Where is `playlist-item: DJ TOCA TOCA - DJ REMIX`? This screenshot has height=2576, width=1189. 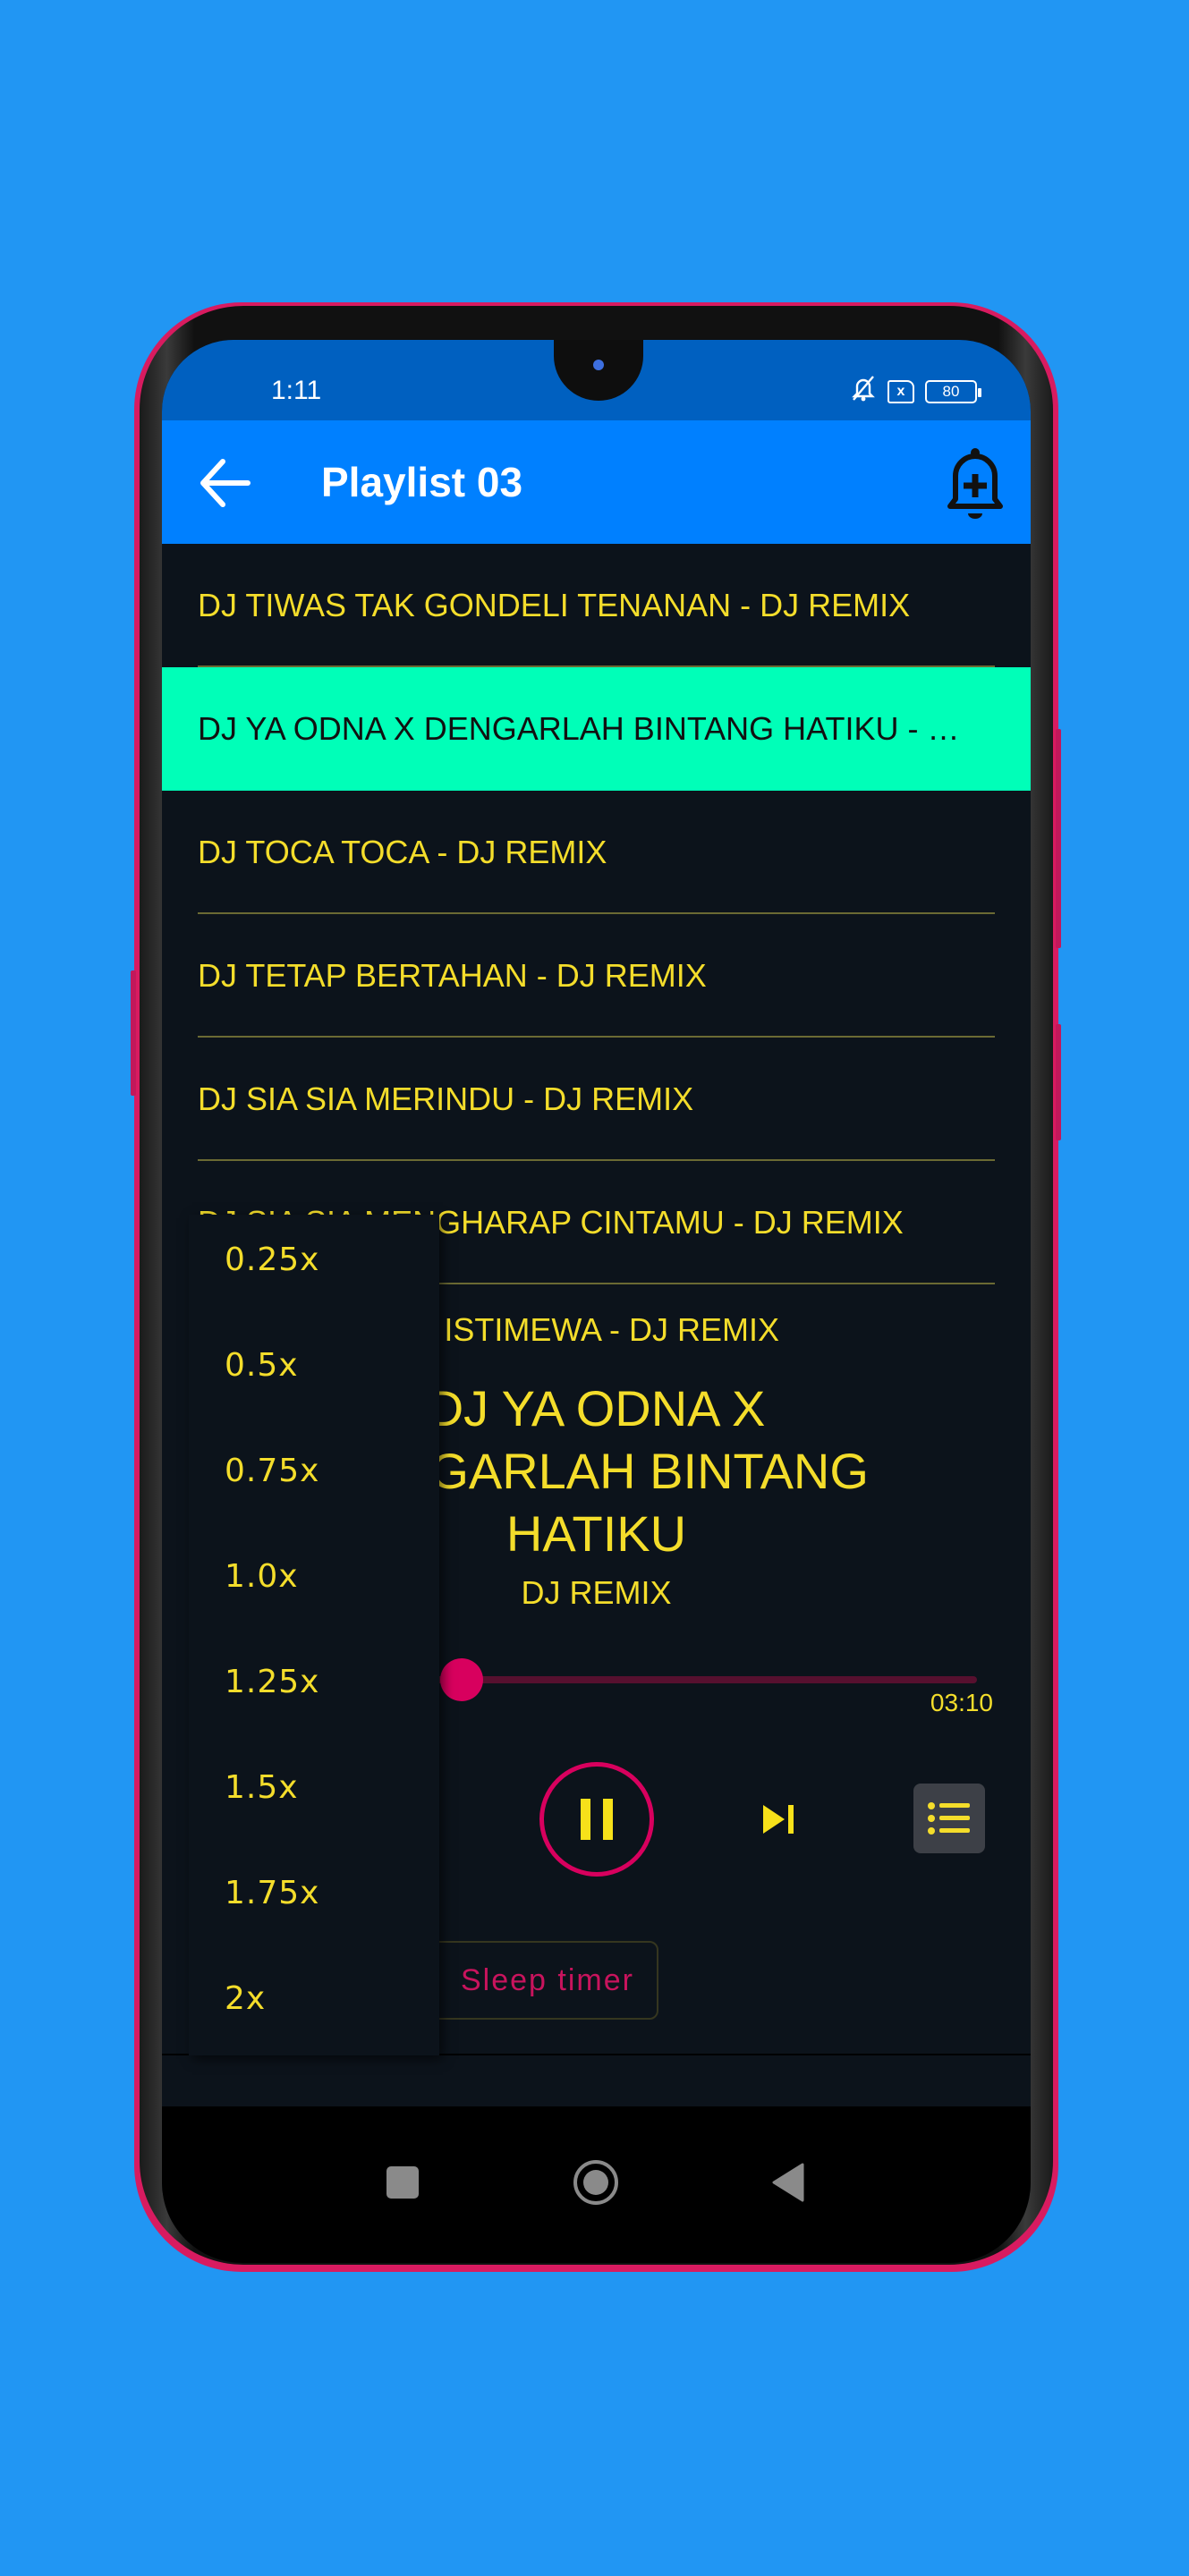 playlist-item: DJ TOCA TOCA - DJ REMIX is located at coordinates (596, 852).